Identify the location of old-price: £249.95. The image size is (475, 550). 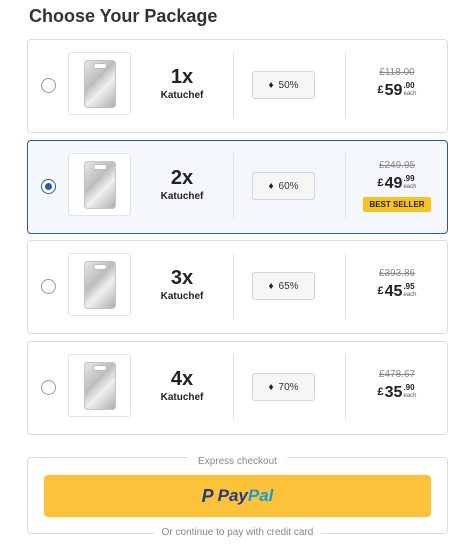
(397, 165).